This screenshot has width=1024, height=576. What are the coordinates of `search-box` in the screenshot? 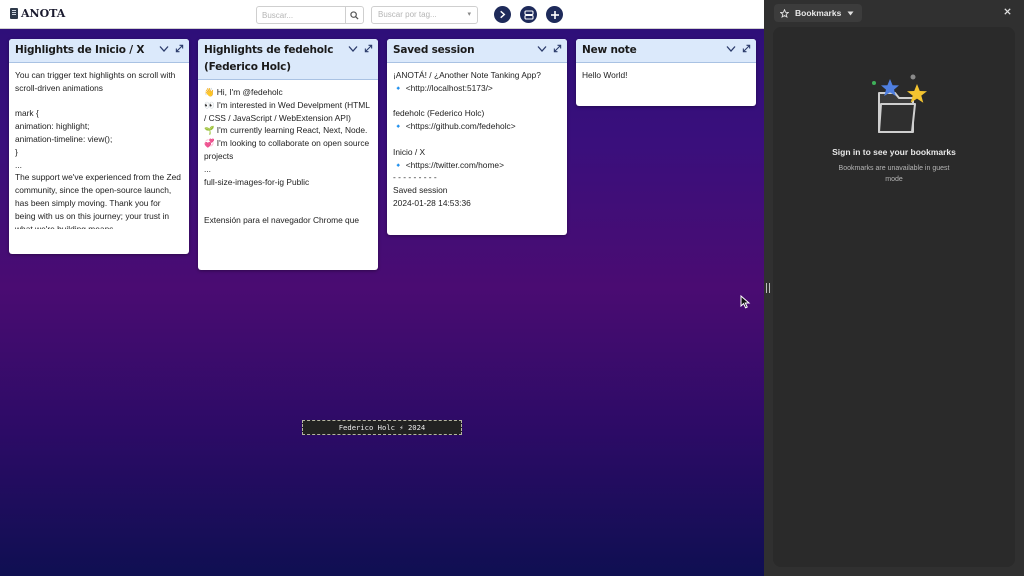 It's located at (310, 15).